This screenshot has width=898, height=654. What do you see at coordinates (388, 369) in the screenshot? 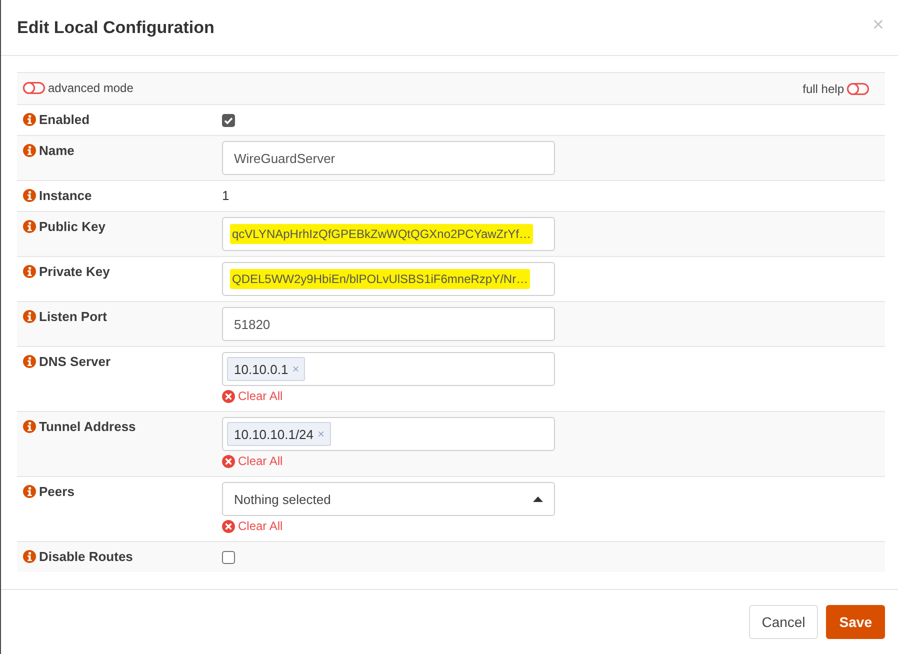
I see `tags-field: 10.10.0.1 ×` at bounding box center [388, 369].